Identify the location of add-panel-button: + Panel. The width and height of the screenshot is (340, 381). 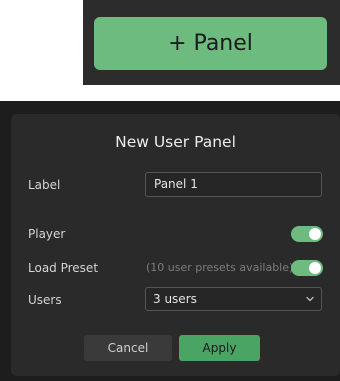
(210, 43).